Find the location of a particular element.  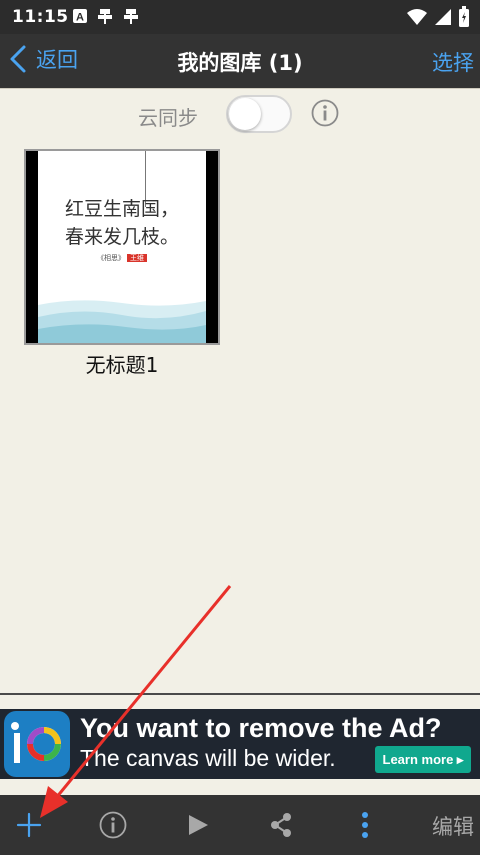

ibispaint-logo is located at coordinates (37, 744).